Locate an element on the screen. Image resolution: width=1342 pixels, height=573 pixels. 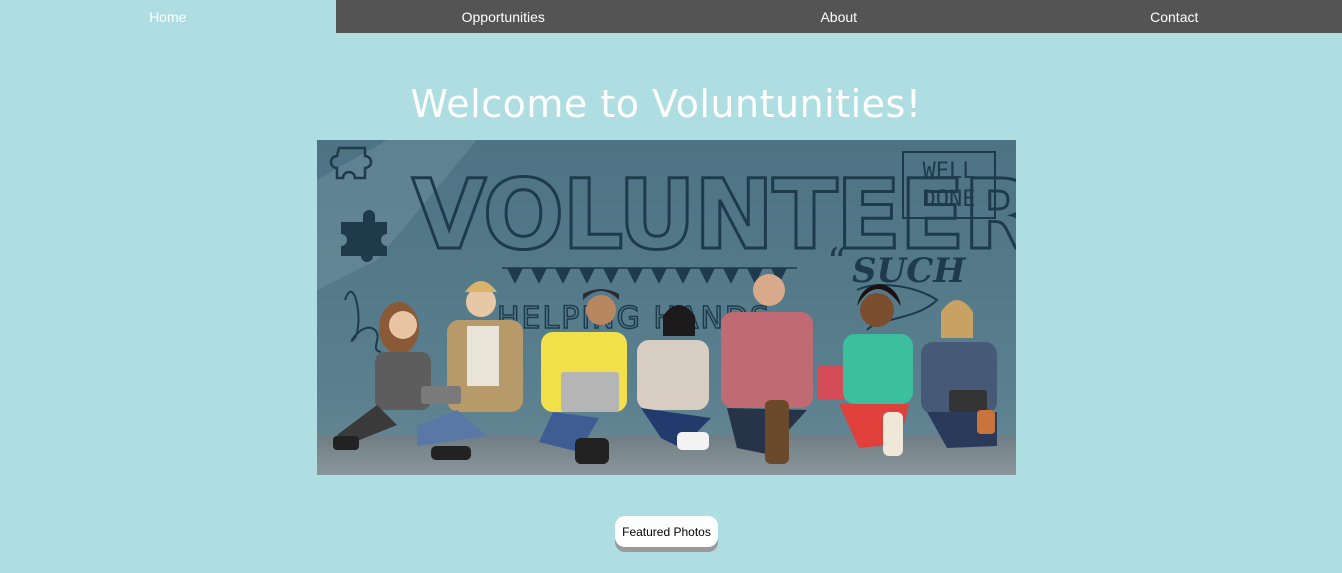
featured-photos-button: Featured Photos is located at coordinates (666, 531).